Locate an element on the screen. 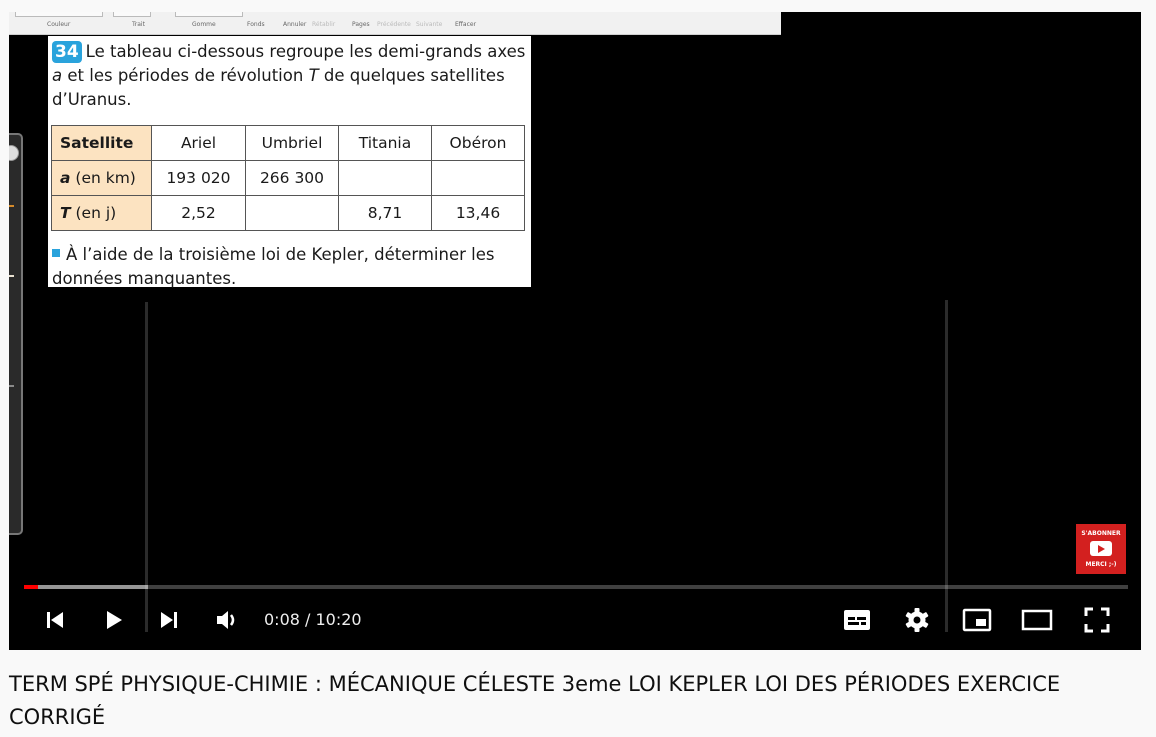  subtitles-button is located at coordinates (857, 620).